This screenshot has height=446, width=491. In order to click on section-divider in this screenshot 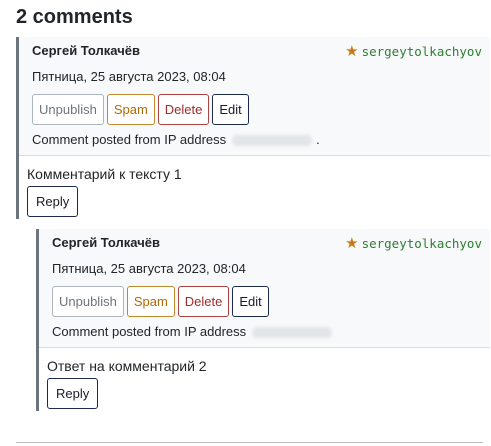, I will do `click(249, 442)`.